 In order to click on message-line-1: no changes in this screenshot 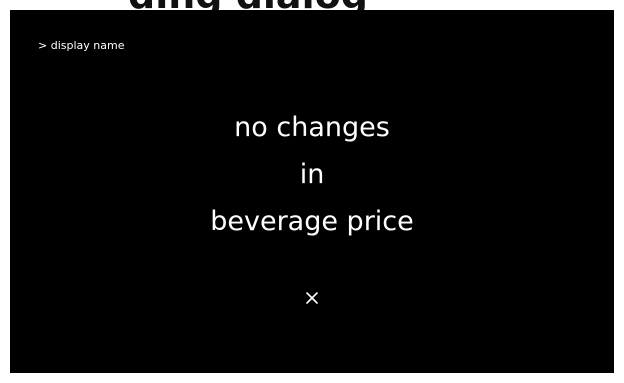, I will do `click(312, 127)`.